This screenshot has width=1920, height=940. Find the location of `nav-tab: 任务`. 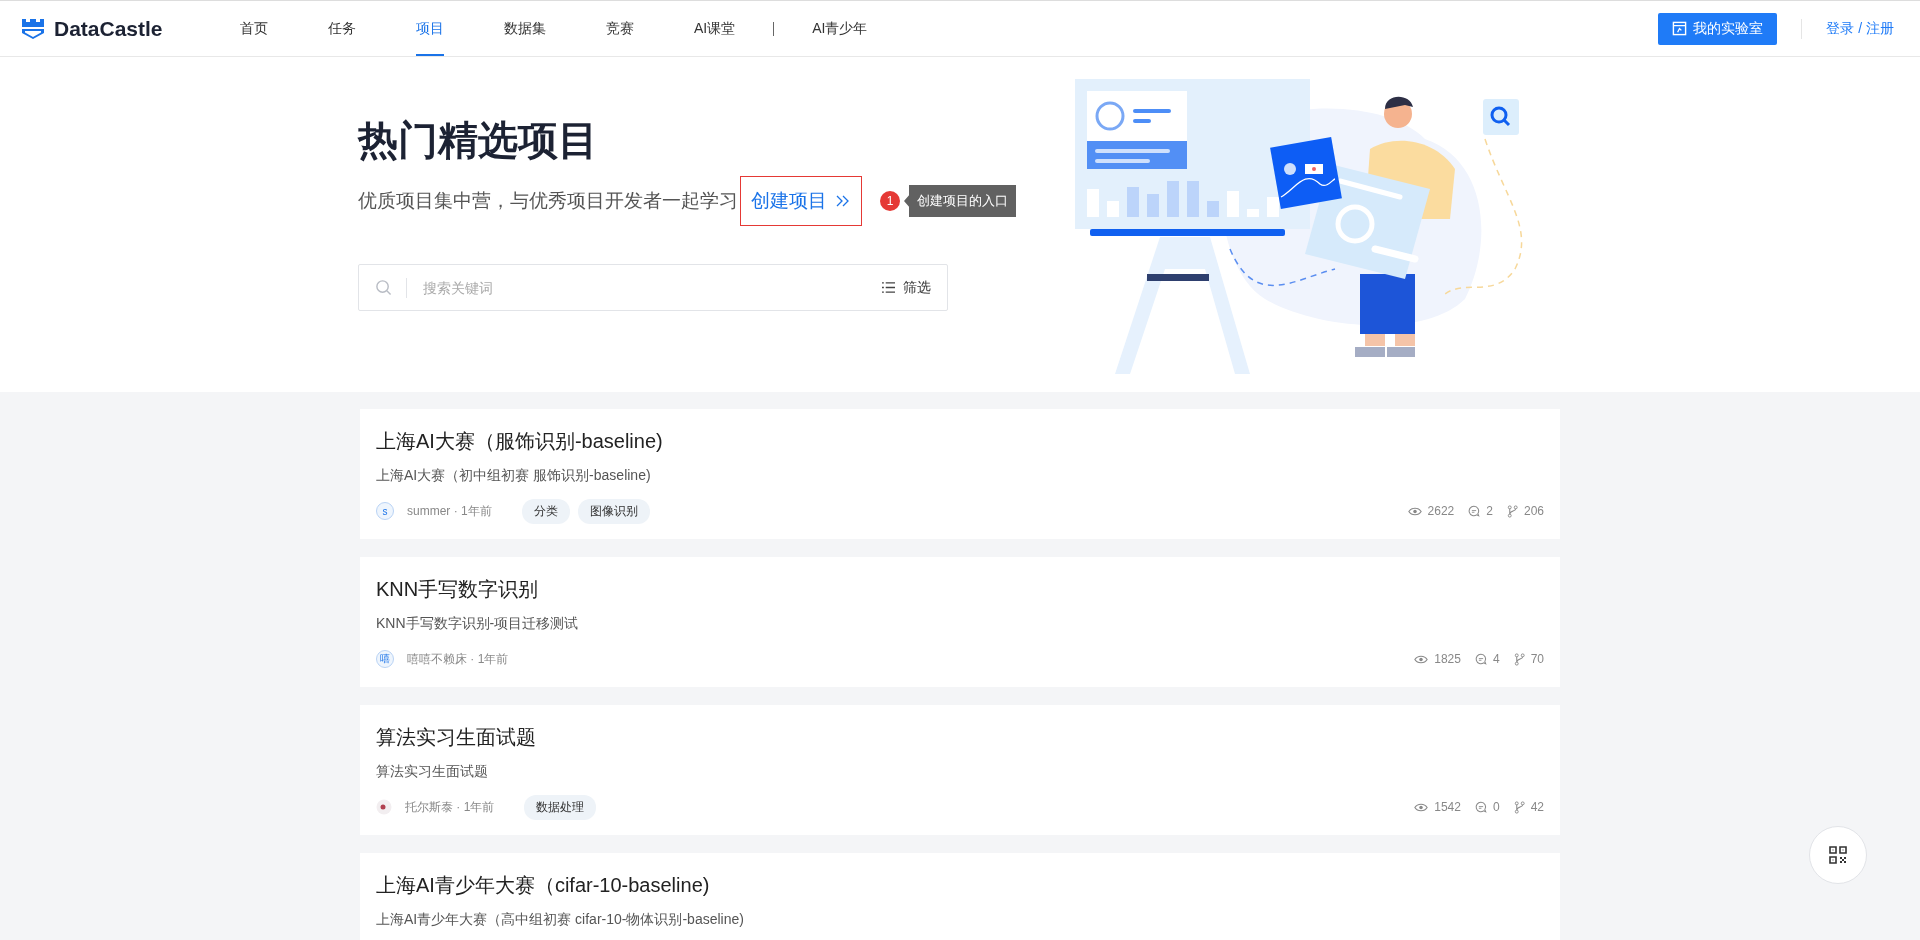

nav-tab: 任务 is located at coordinates (342, 28).